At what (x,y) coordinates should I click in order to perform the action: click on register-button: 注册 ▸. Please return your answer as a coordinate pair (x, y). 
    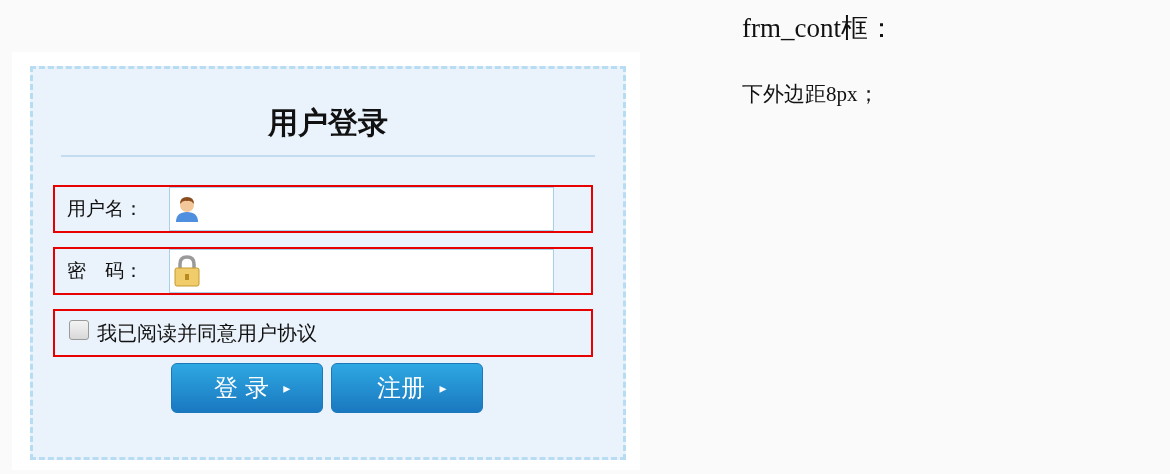
    Looking at the image, I should click on (407, 388).